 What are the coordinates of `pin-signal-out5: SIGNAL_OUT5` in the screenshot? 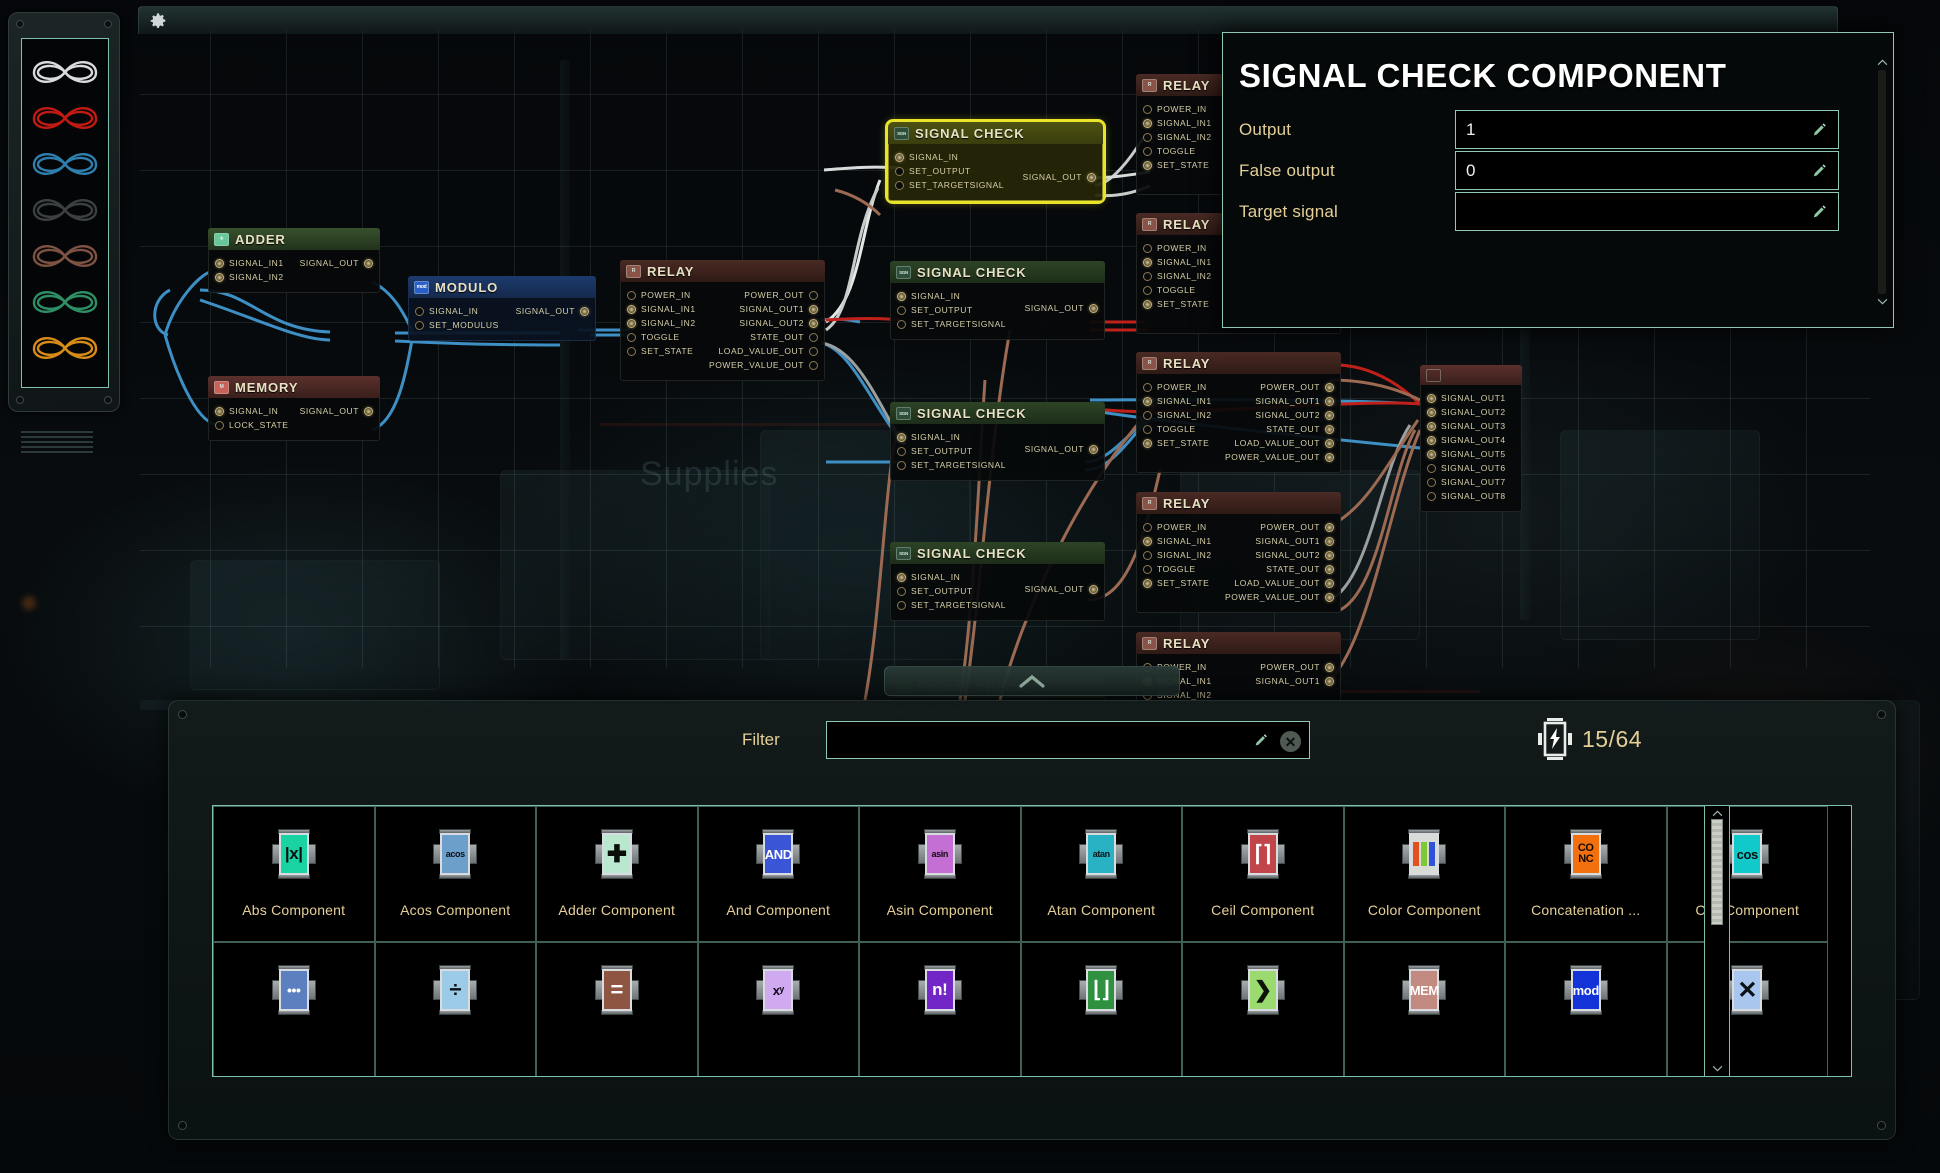 It's located at (1471, 454).